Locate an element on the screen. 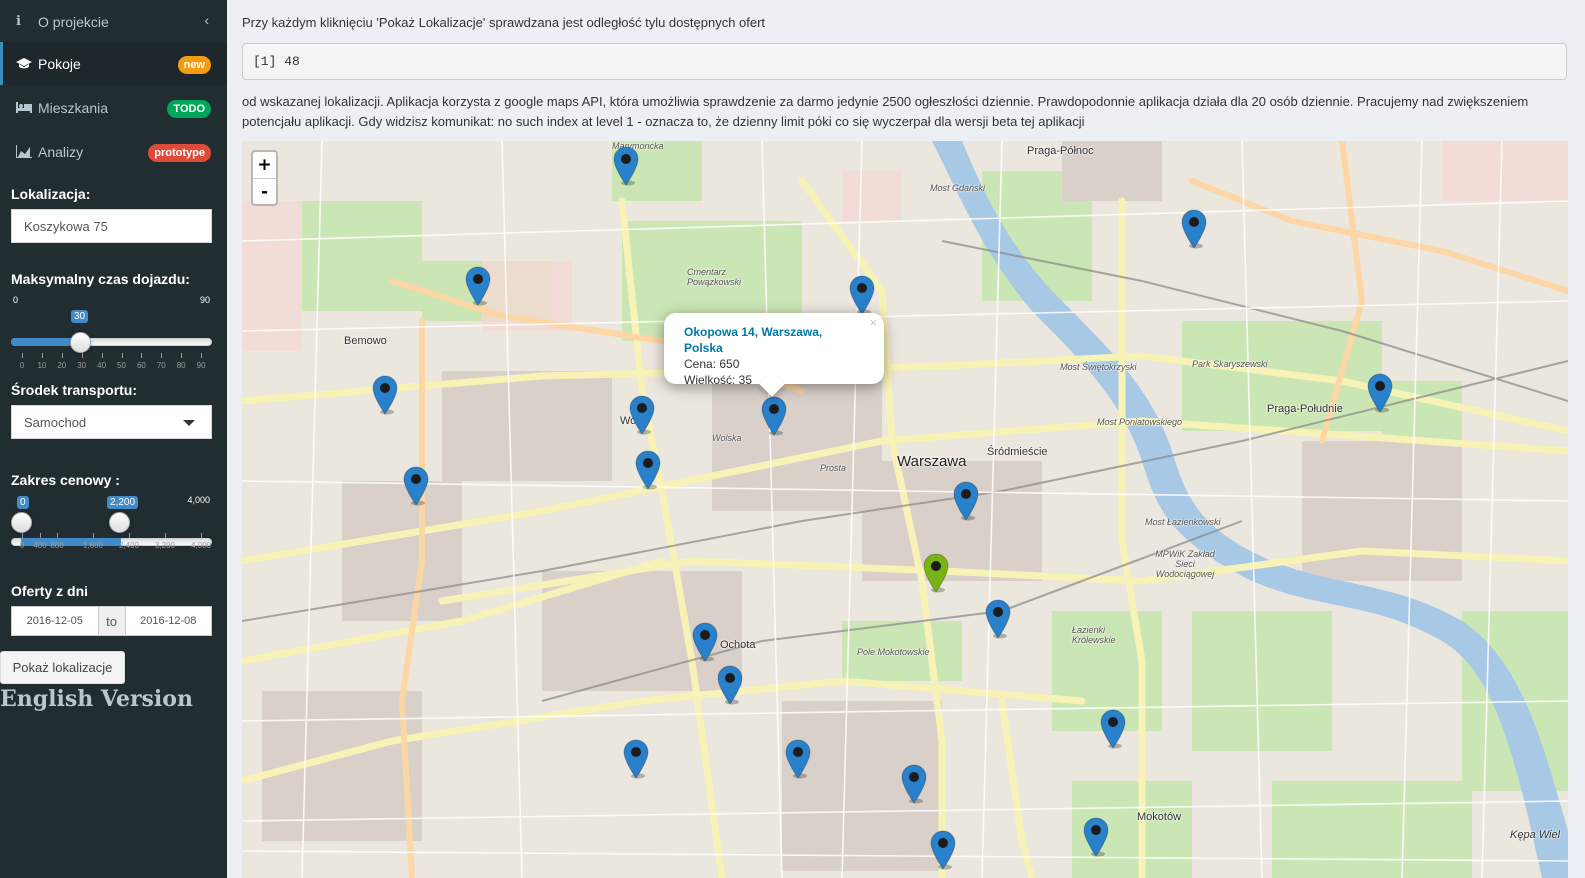 The image size is (1585, 878). map-label-prosta: Prosta is located at coordinates (833, 468).